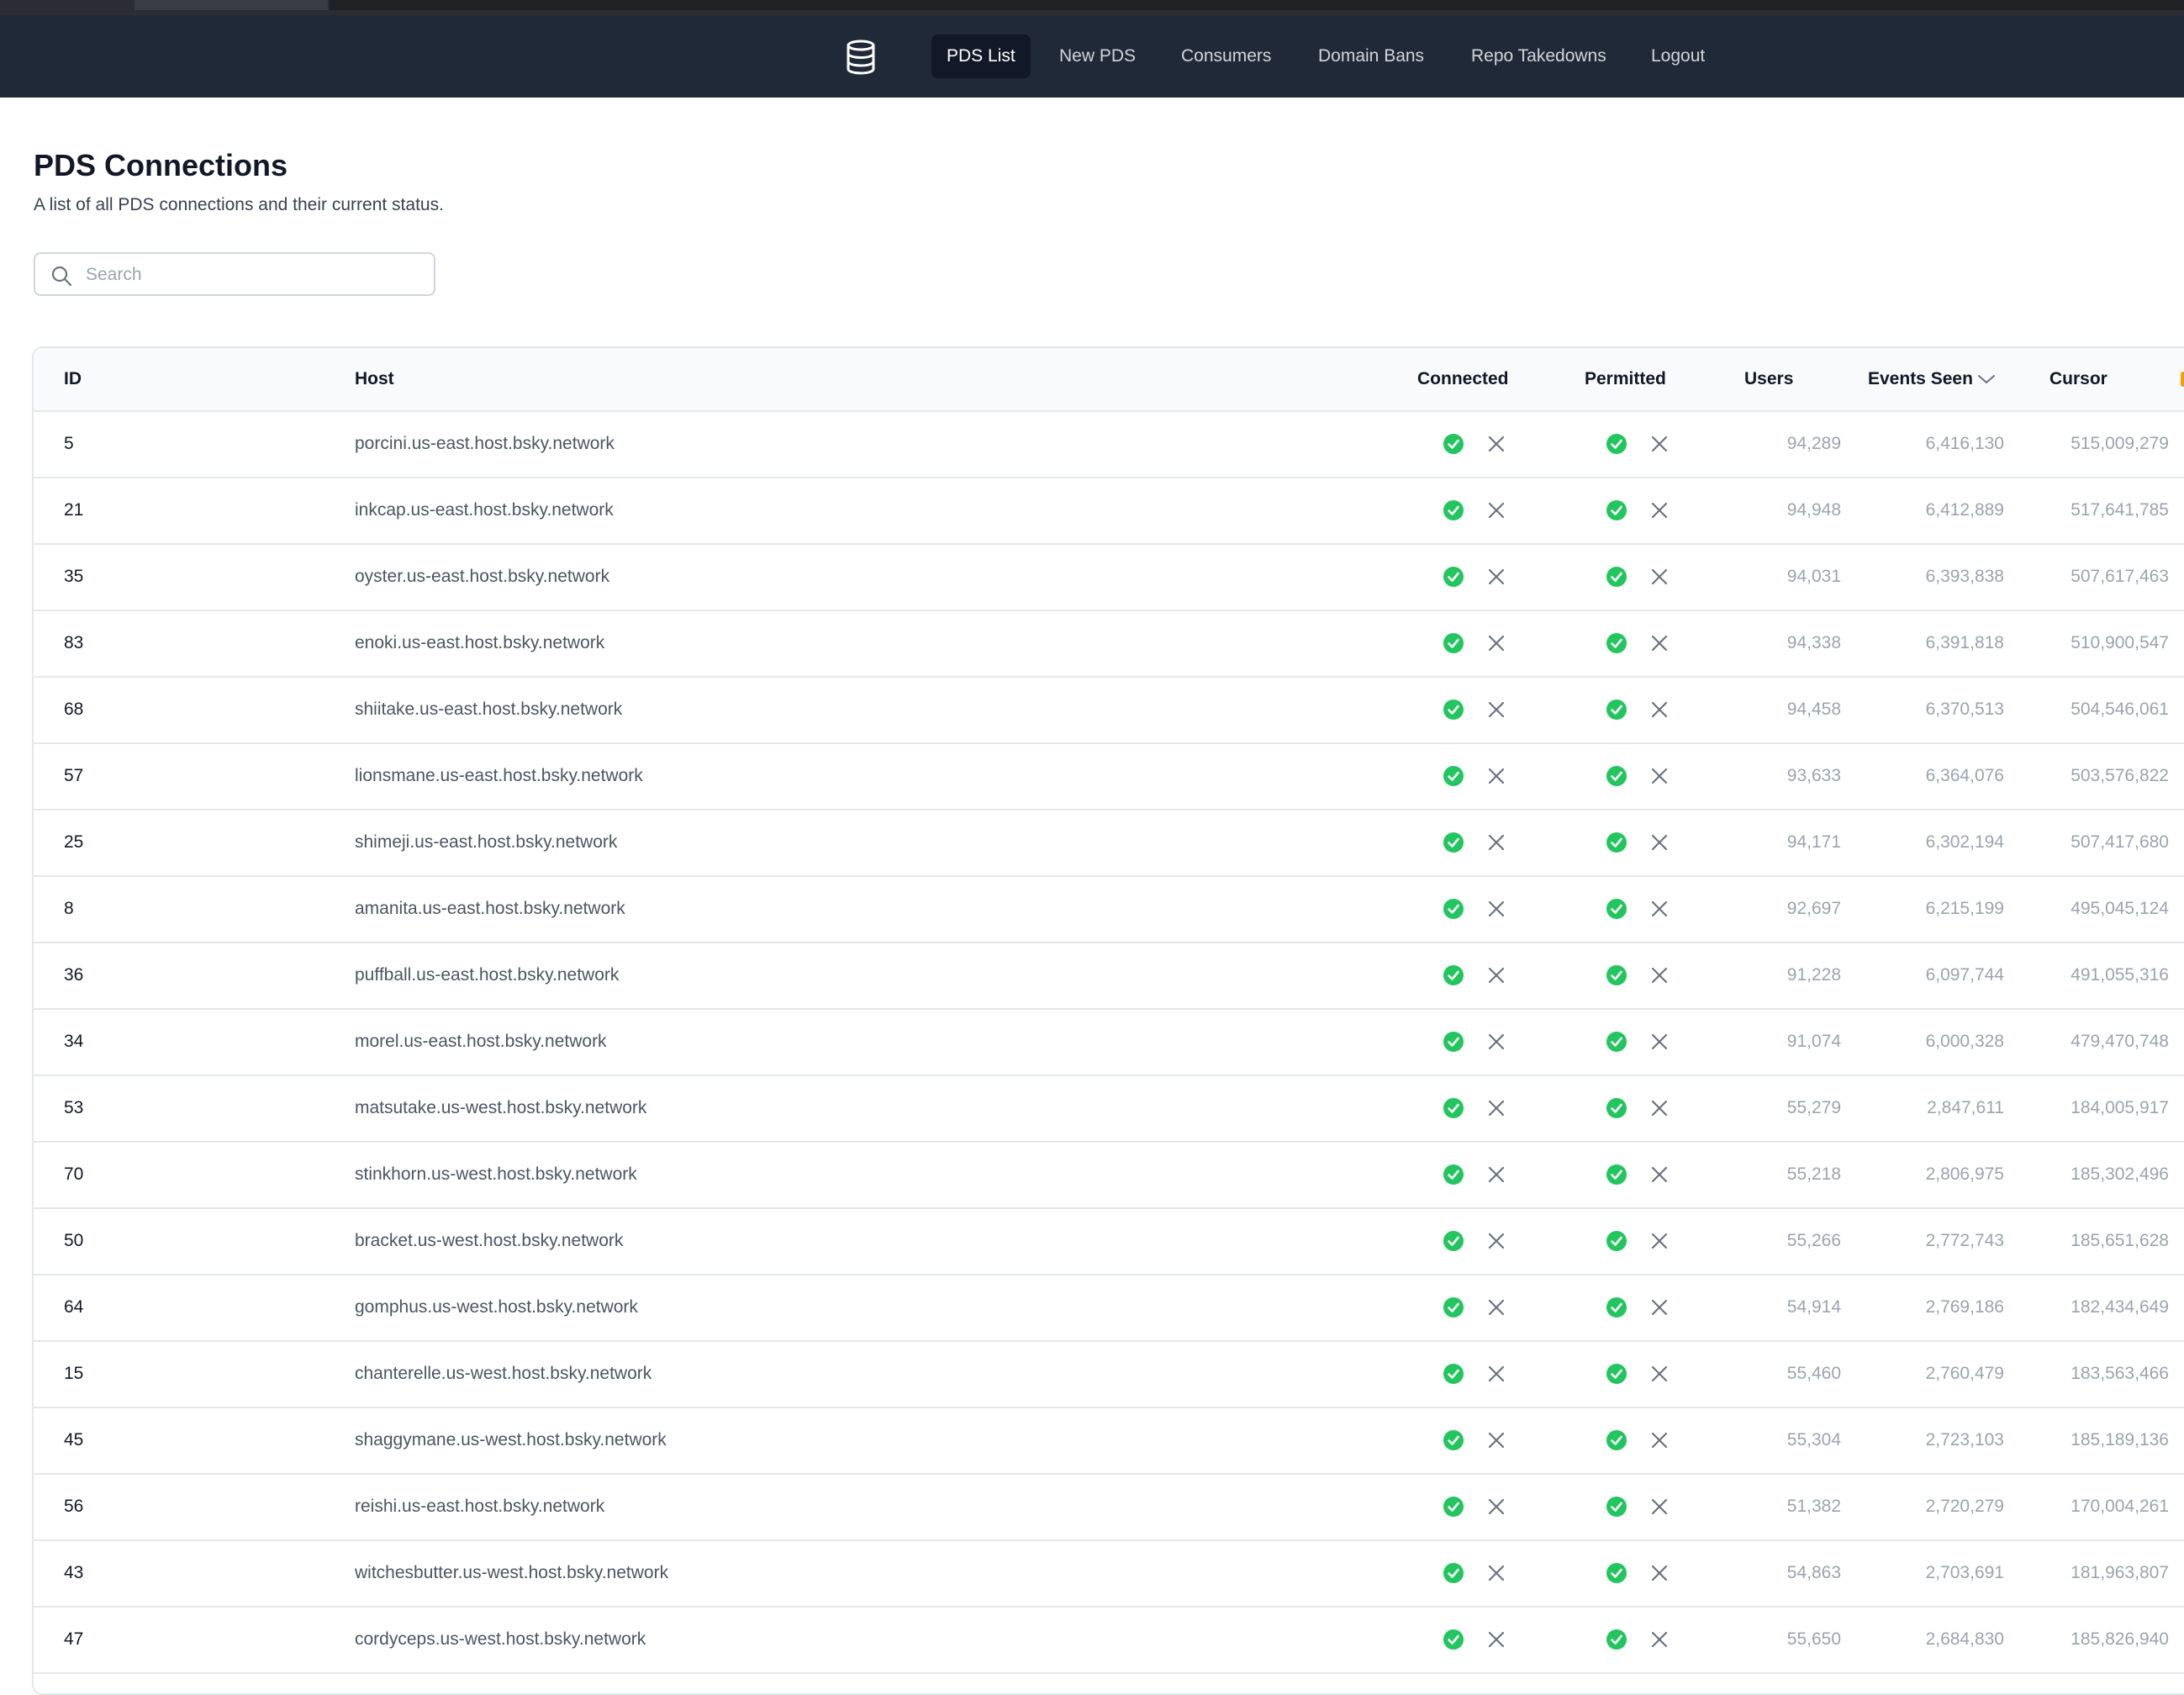 The image size is (2184, 1695). I want to click on database-icon, so click(861, 57).